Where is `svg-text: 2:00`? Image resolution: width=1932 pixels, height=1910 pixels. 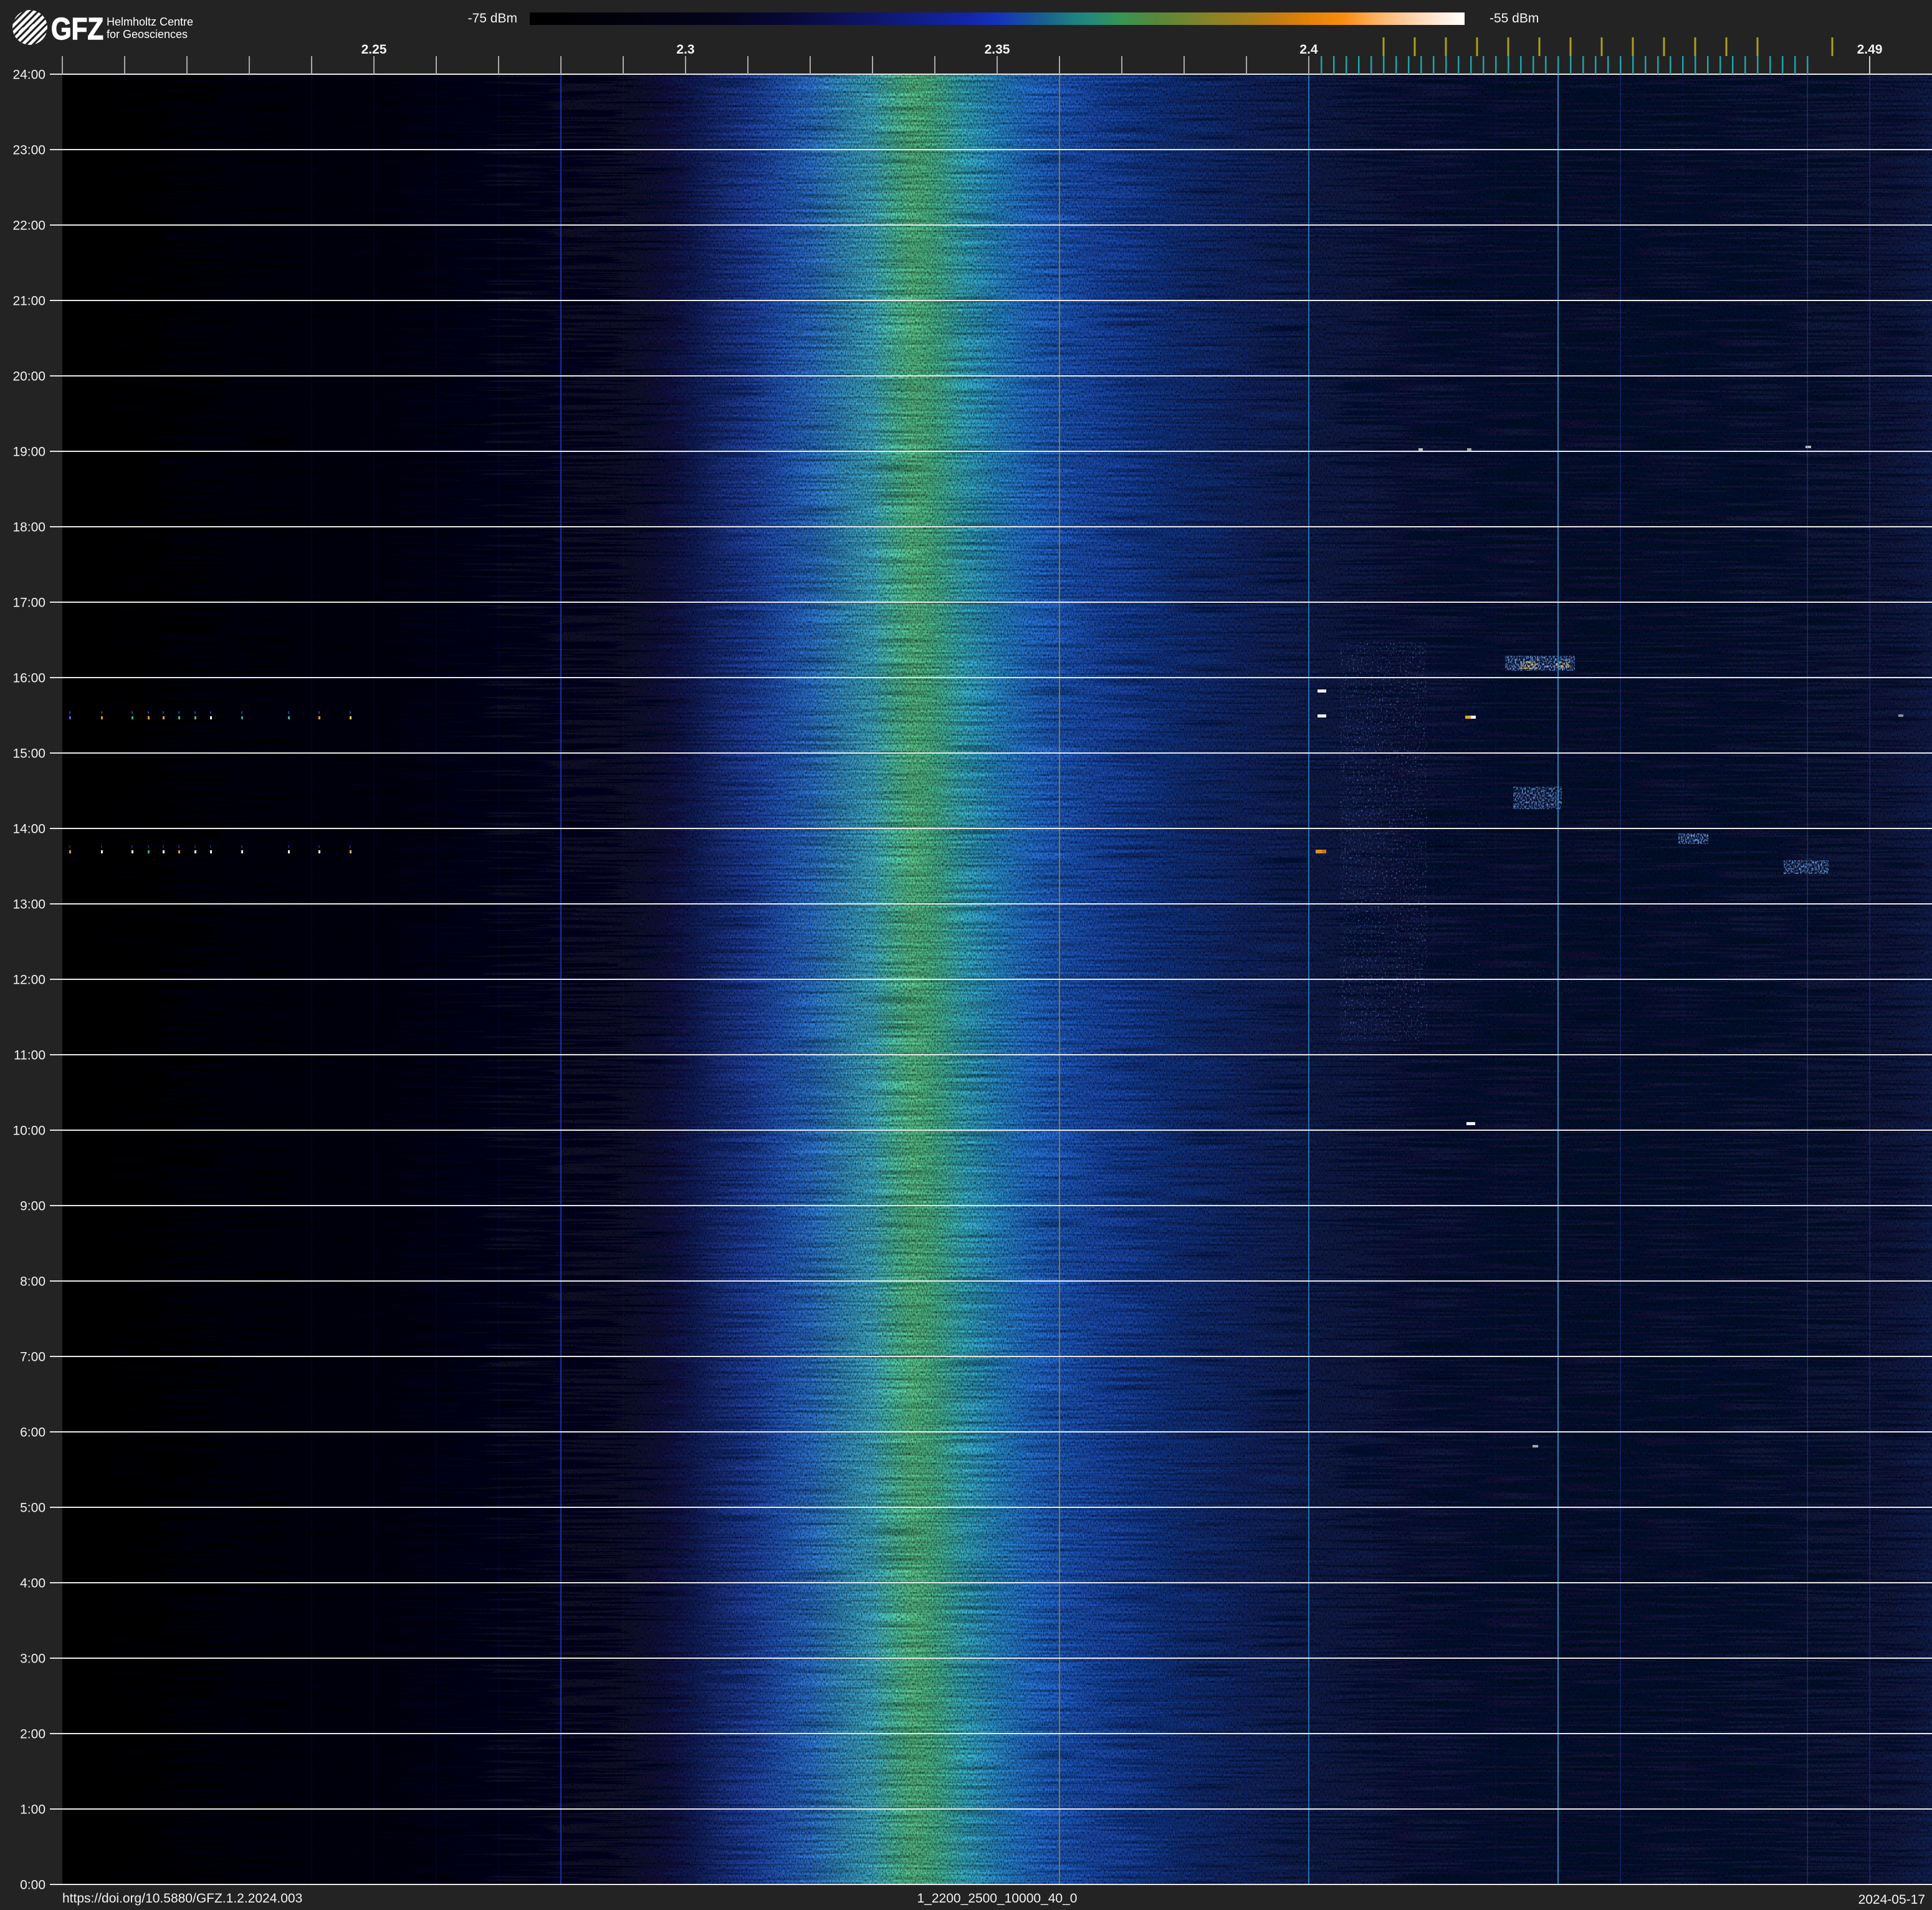
svg-text: 2:00 is located at coordinates (32, 1734).